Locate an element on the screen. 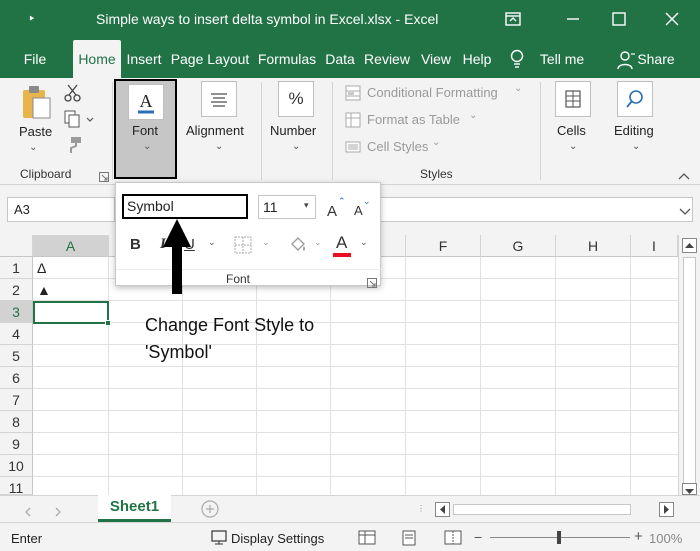  underline-dropdown-icon: ⌄ is located at coordinates (212, 242).